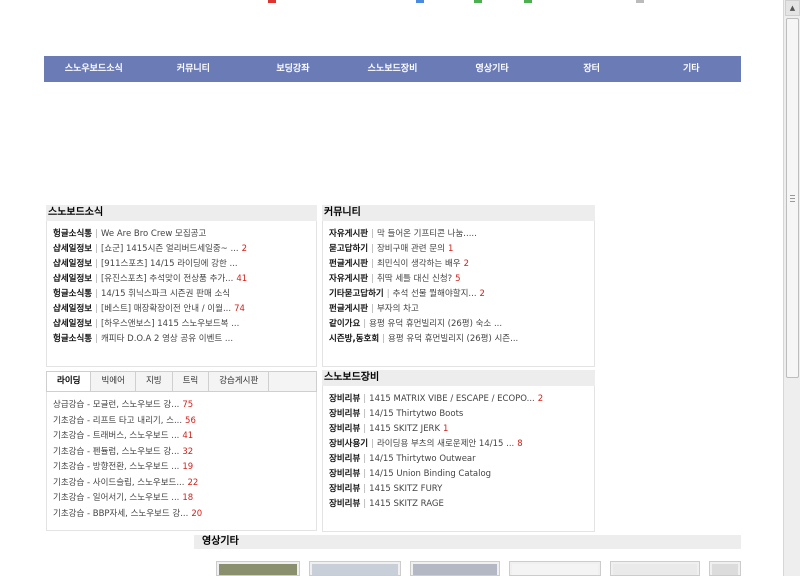  What do you see at coordinates (691, 69) in the screenshot?
I see `nav-item-etc: 기타` at bounding box center [691, 69].